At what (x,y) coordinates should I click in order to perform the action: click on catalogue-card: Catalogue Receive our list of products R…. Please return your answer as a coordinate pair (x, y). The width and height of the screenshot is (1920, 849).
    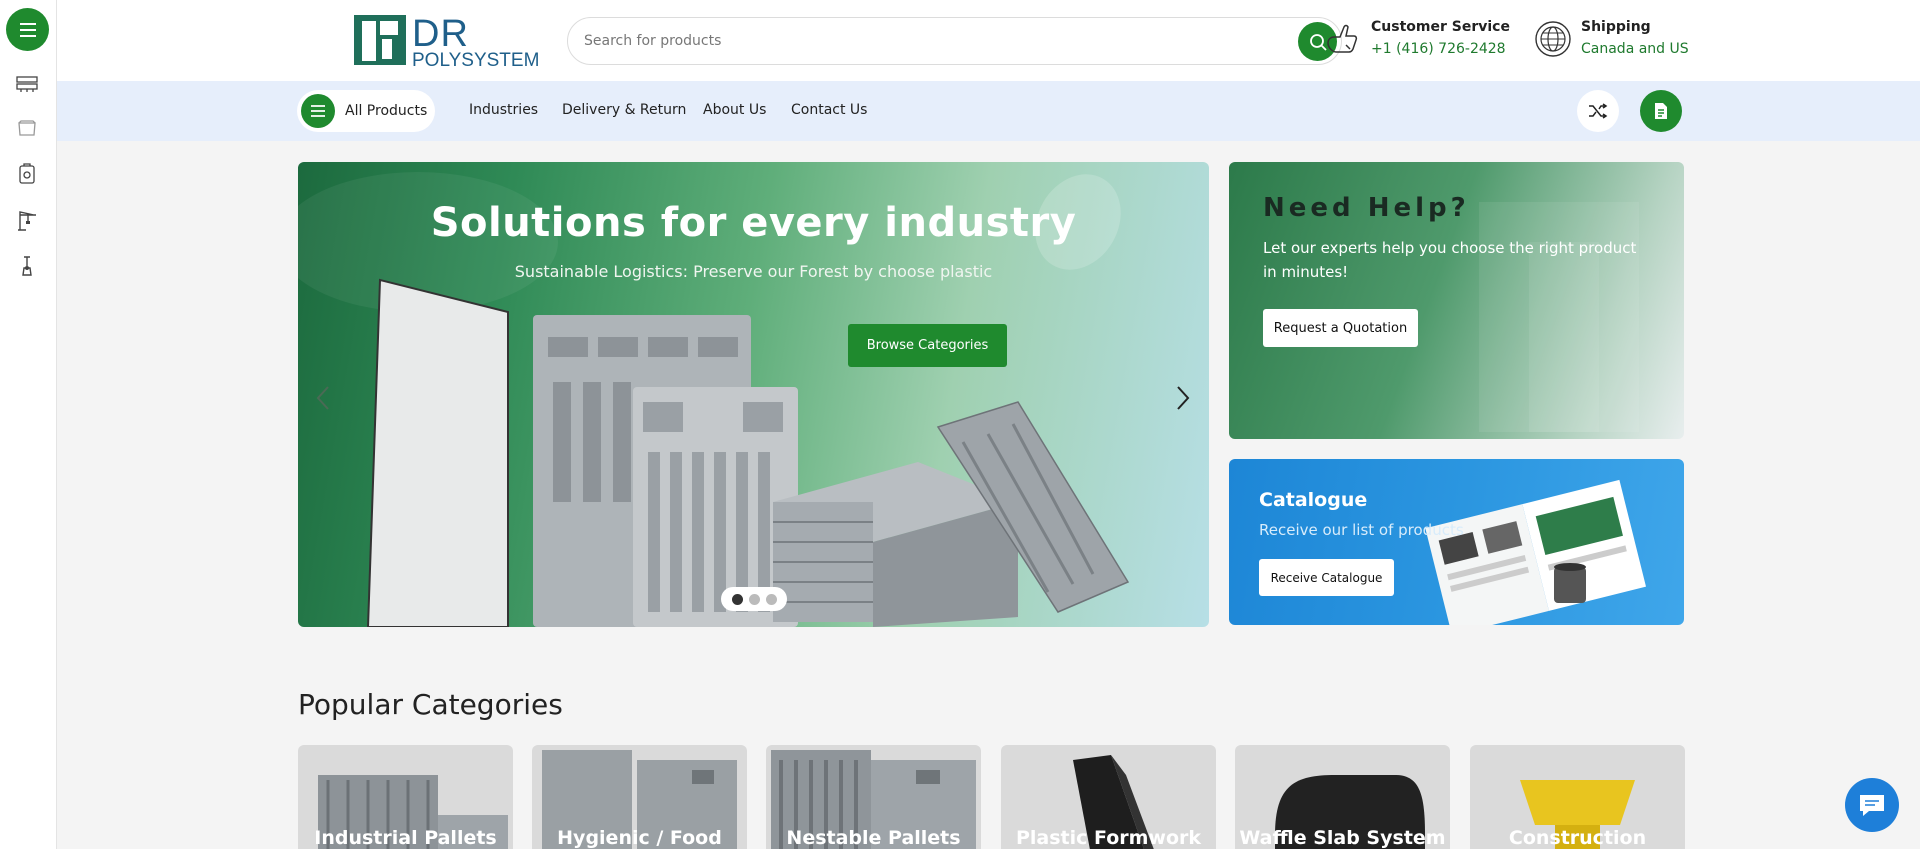
    Looking at the image, I should click on (1456, 542).